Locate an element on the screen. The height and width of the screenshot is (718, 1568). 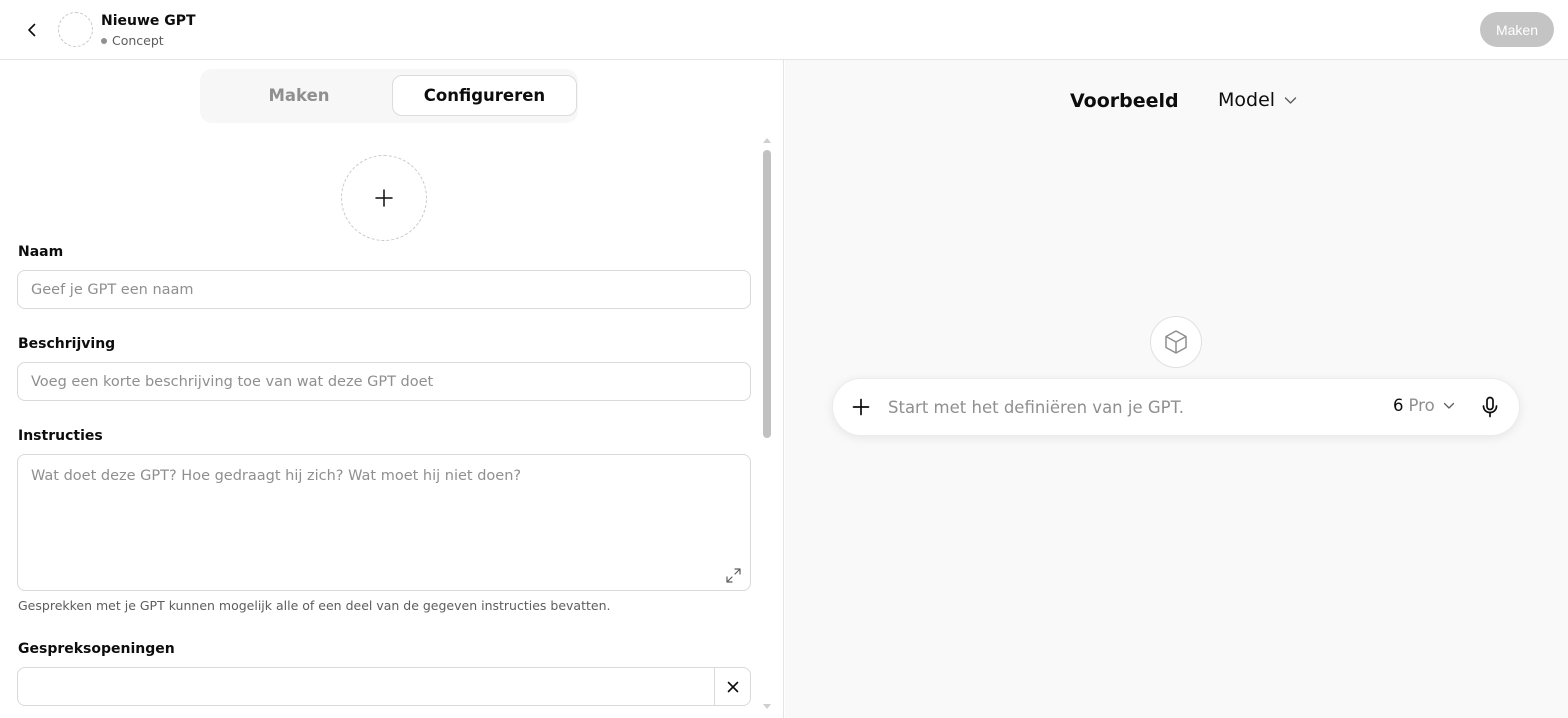
top-bar: Nieuwe GPT Concept Maken is located at coordinates (784, 30).